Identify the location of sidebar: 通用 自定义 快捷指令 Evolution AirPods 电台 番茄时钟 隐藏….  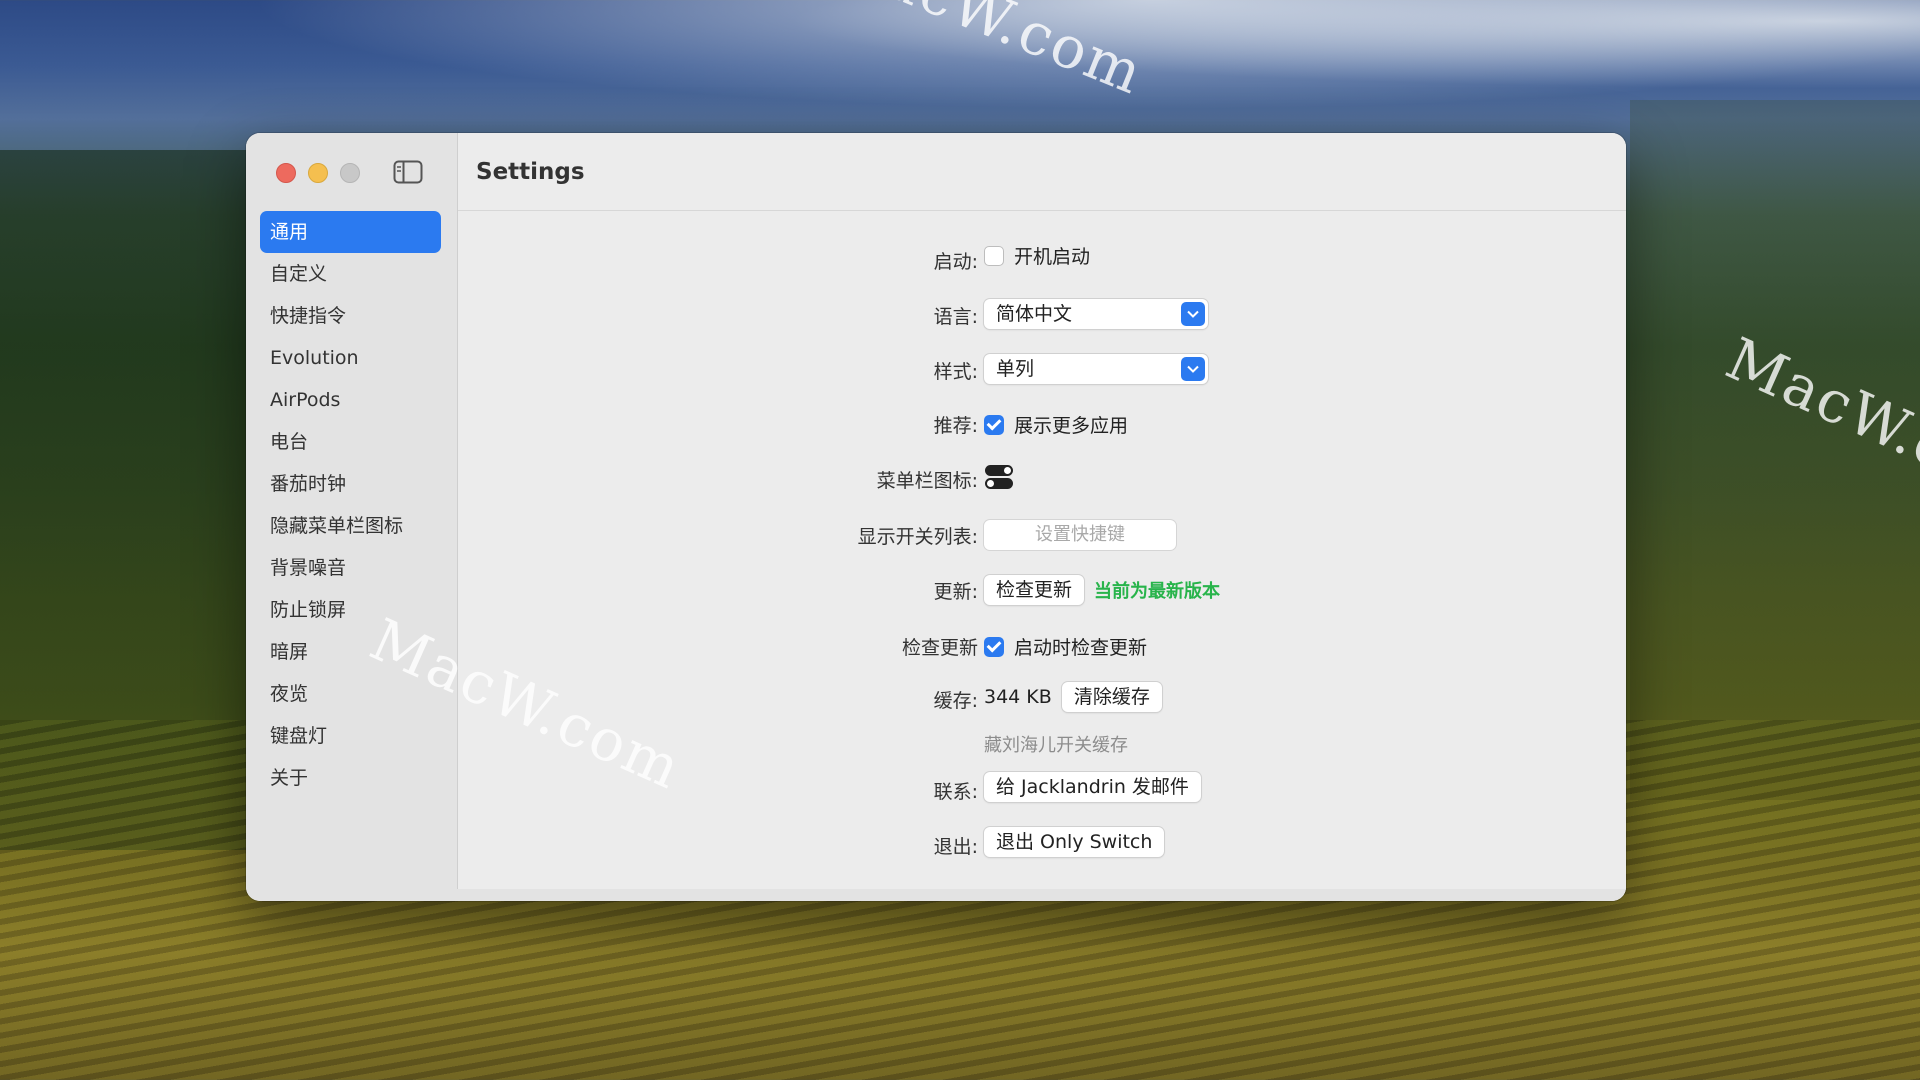
(352, 511).